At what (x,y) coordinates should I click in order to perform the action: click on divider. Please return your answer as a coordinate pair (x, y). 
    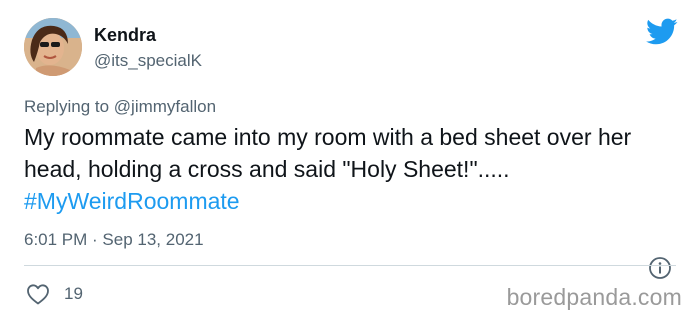
    Looking at the image, I should click on (350, 265).